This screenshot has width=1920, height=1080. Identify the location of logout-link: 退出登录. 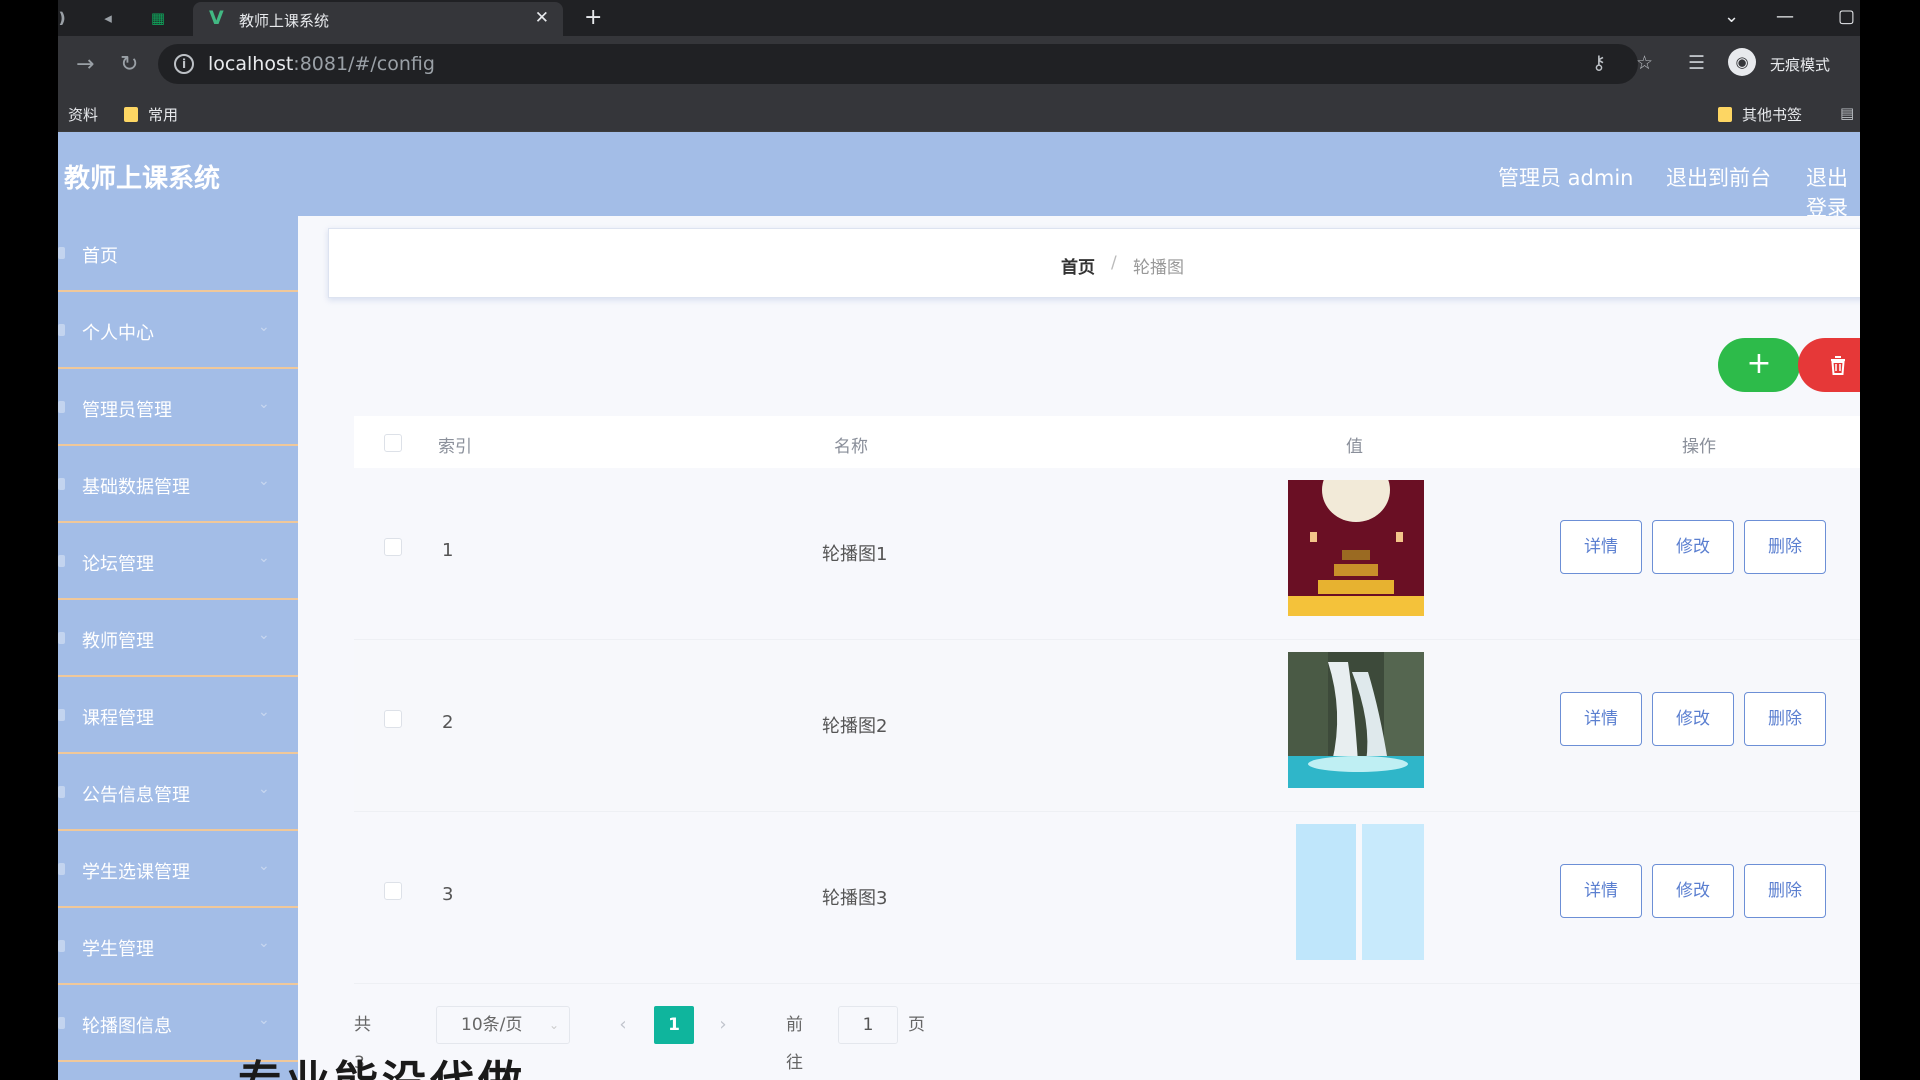
(1833, 192).